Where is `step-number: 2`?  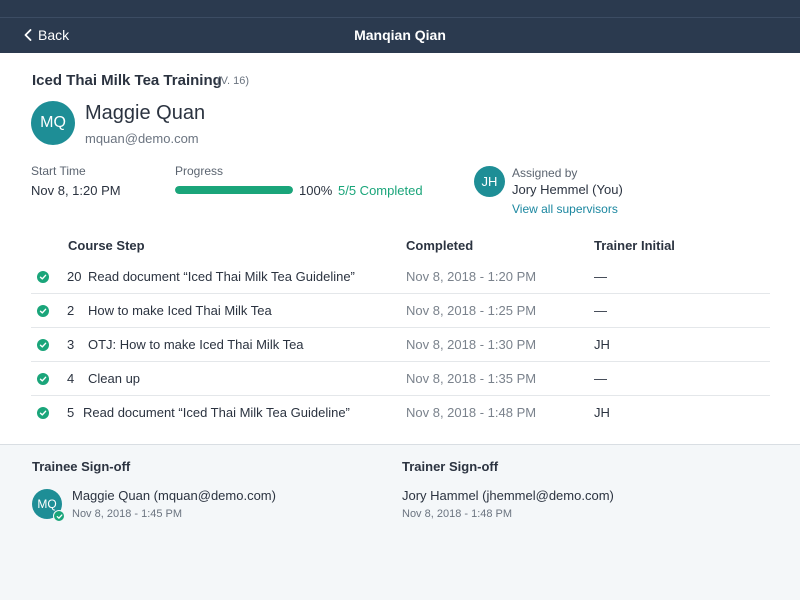
step-number: 2 is located at coordinates (71, 310).